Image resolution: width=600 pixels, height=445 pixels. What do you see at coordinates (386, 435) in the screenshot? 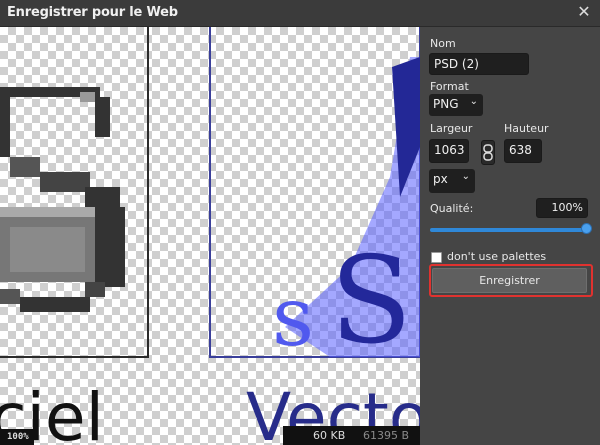
I see `file-bytes: 61395 B` at bounding box center [386, 435].